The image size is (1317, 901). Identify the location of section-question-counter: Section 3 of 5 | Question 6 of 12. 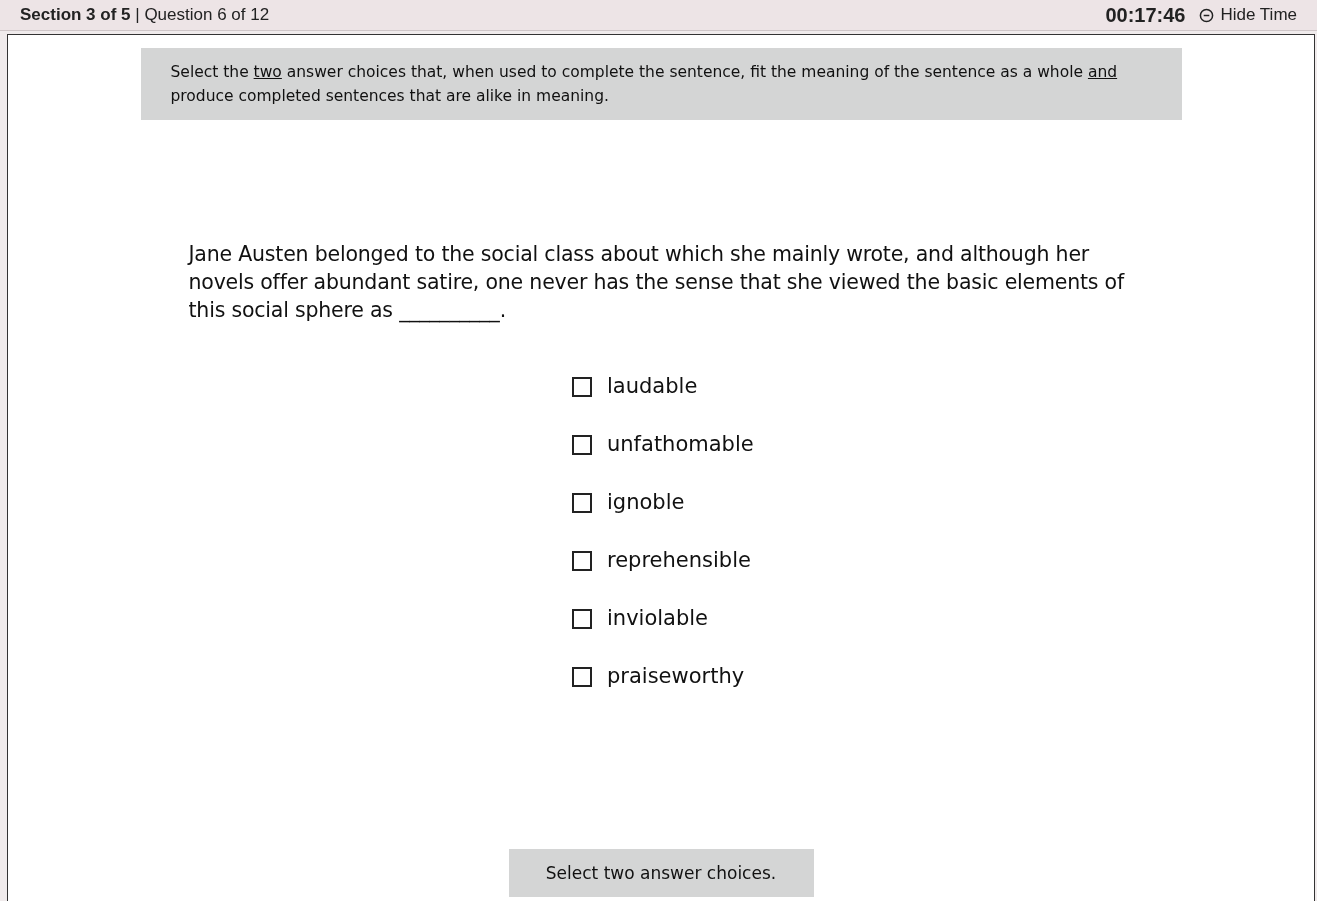
(145, 15).